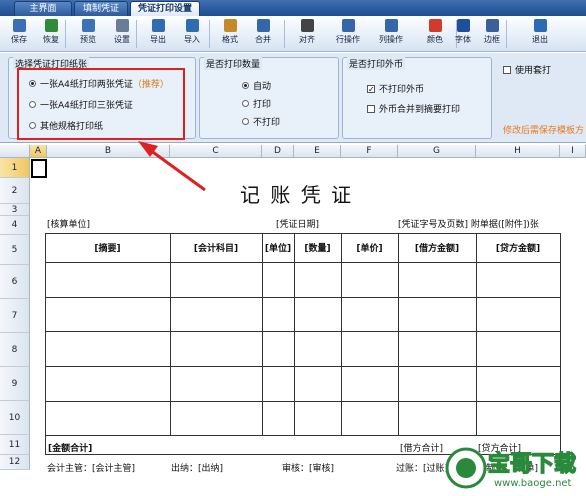 This screenshot has width=586, height=496. I want to click on save-template-note: 修改后需保存模板方, so click(544, 131).